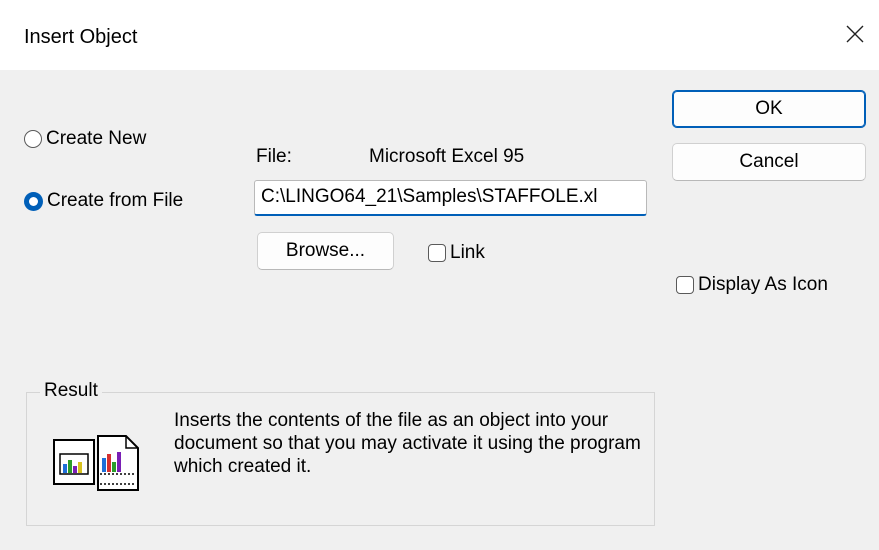 The height and width of the screenshot is (550, 879). I want to click on ok-button: OK, so click(769, 109).